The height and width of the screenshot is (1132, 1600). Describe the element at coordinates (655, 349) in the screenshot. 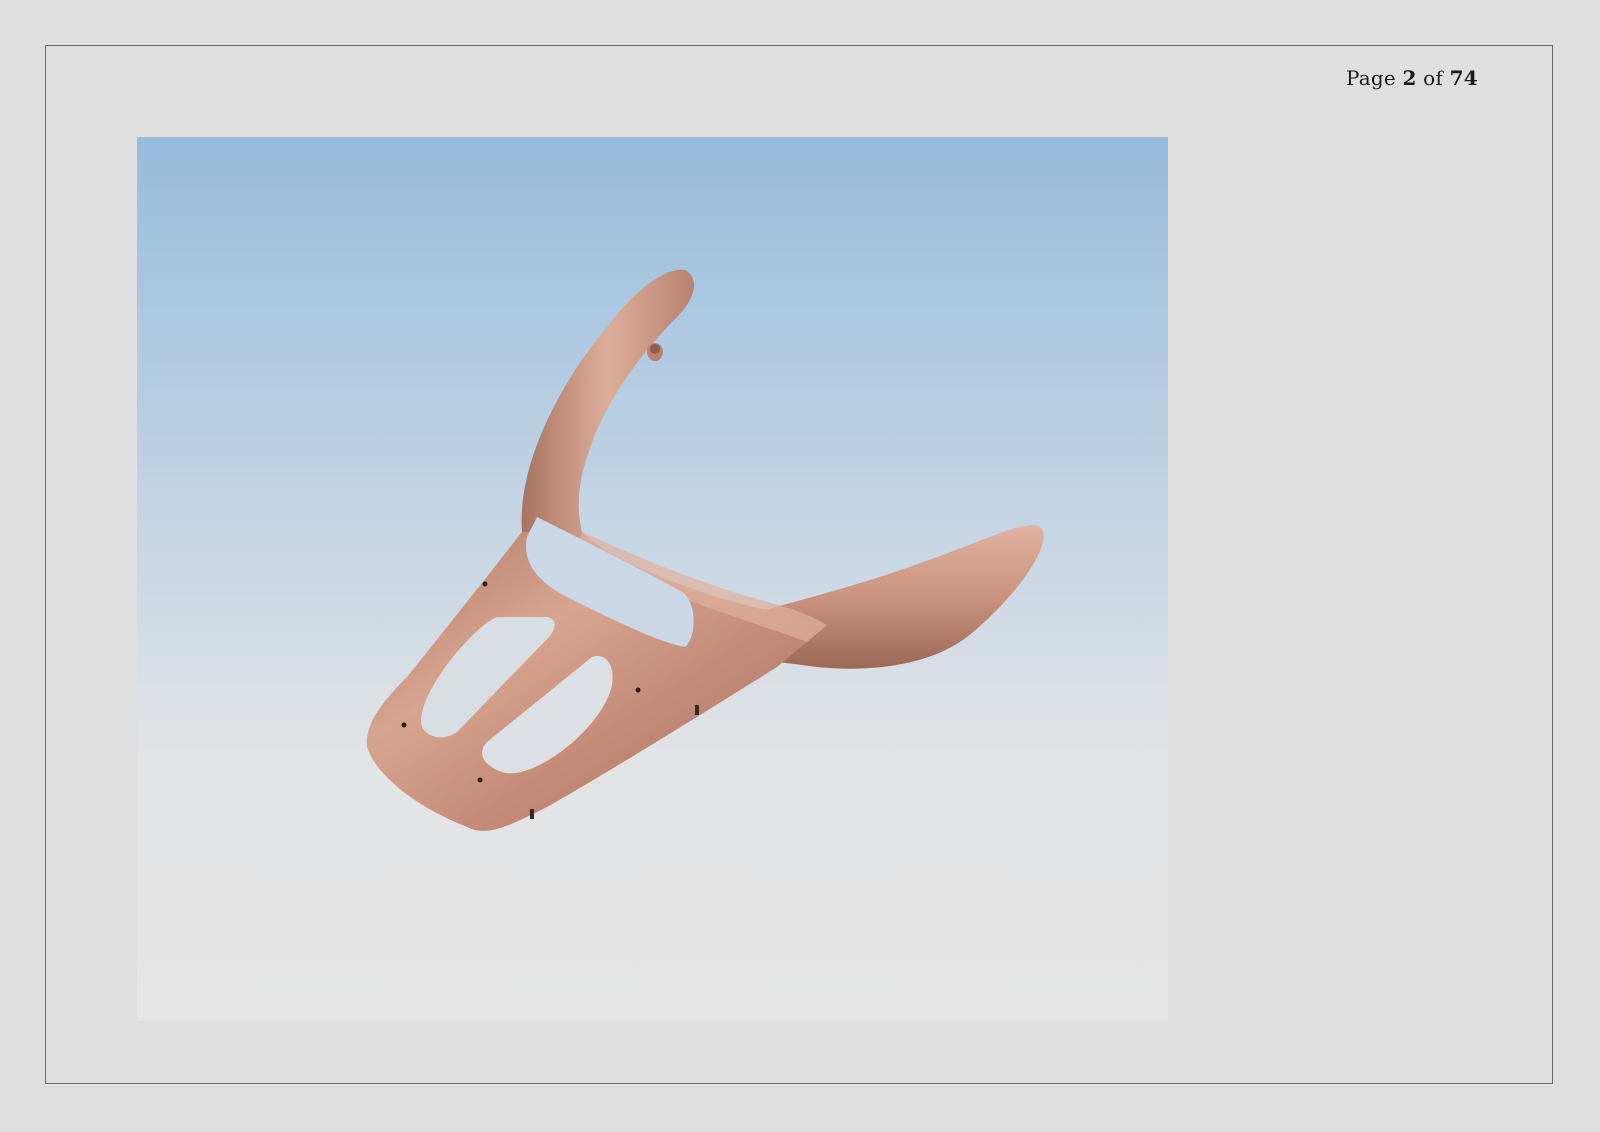

I see `mounting-peg-hole` at that location.